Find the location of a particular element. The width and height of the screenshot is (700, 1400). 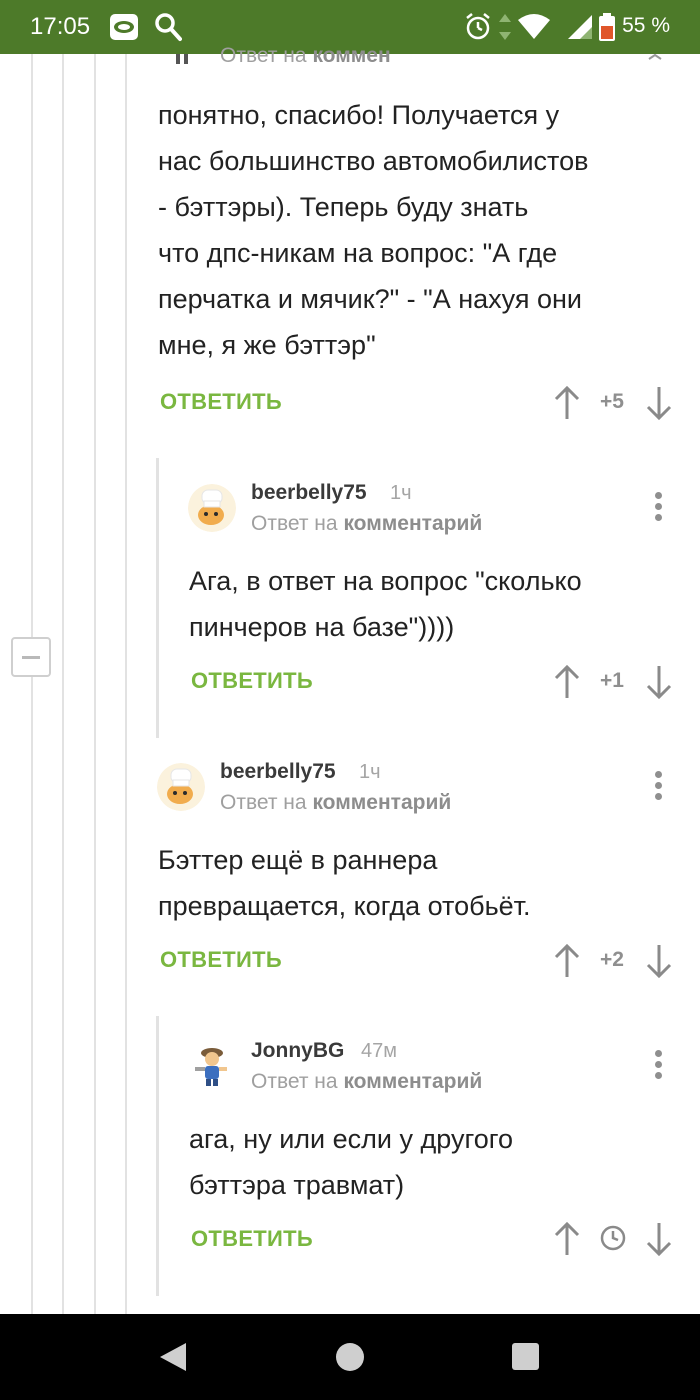

search-icon is located at coordinates (168, 27).